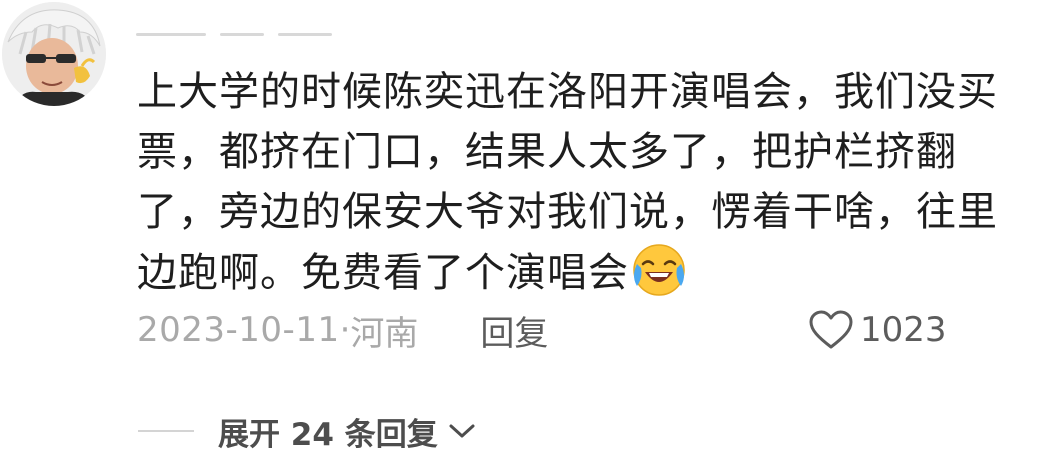  Describe the element at coordinates (462, 431) in the screenshot. I see `chevron-down-icon` at that location.